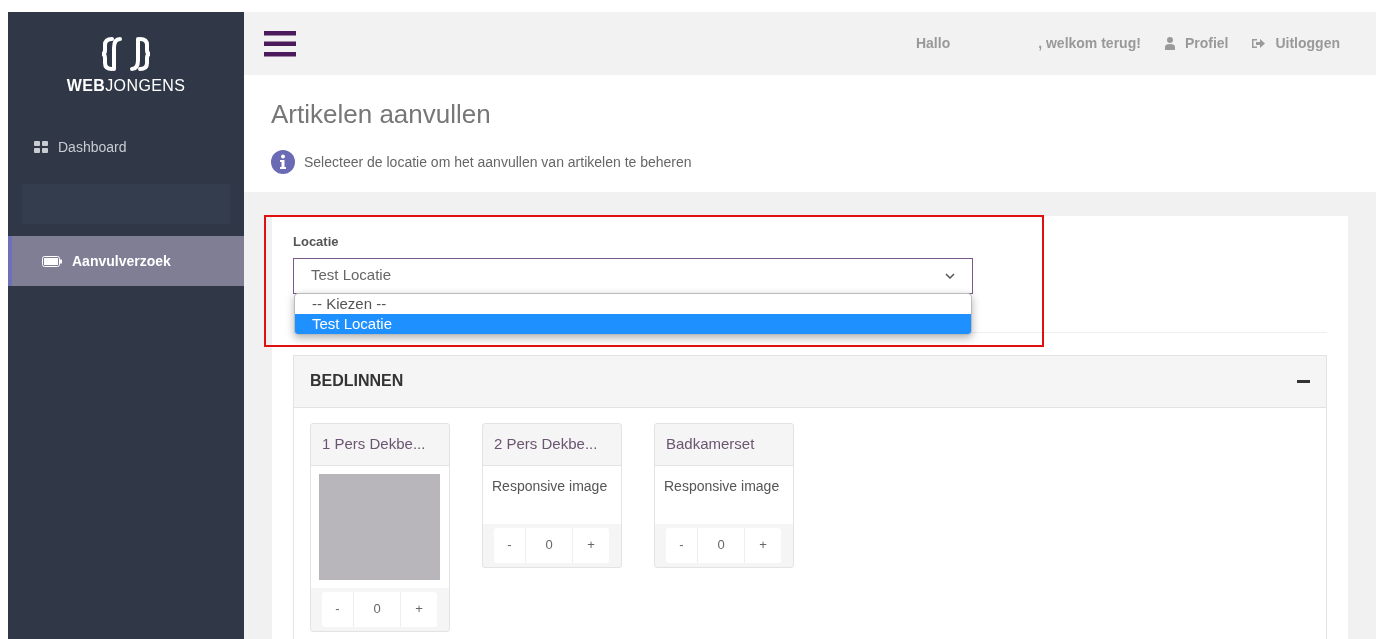 The height and width of the screenshot is (639, 1376). Describe the element at coordinates (41, 147) in the screenshot. I see `grid-icon` at that location.